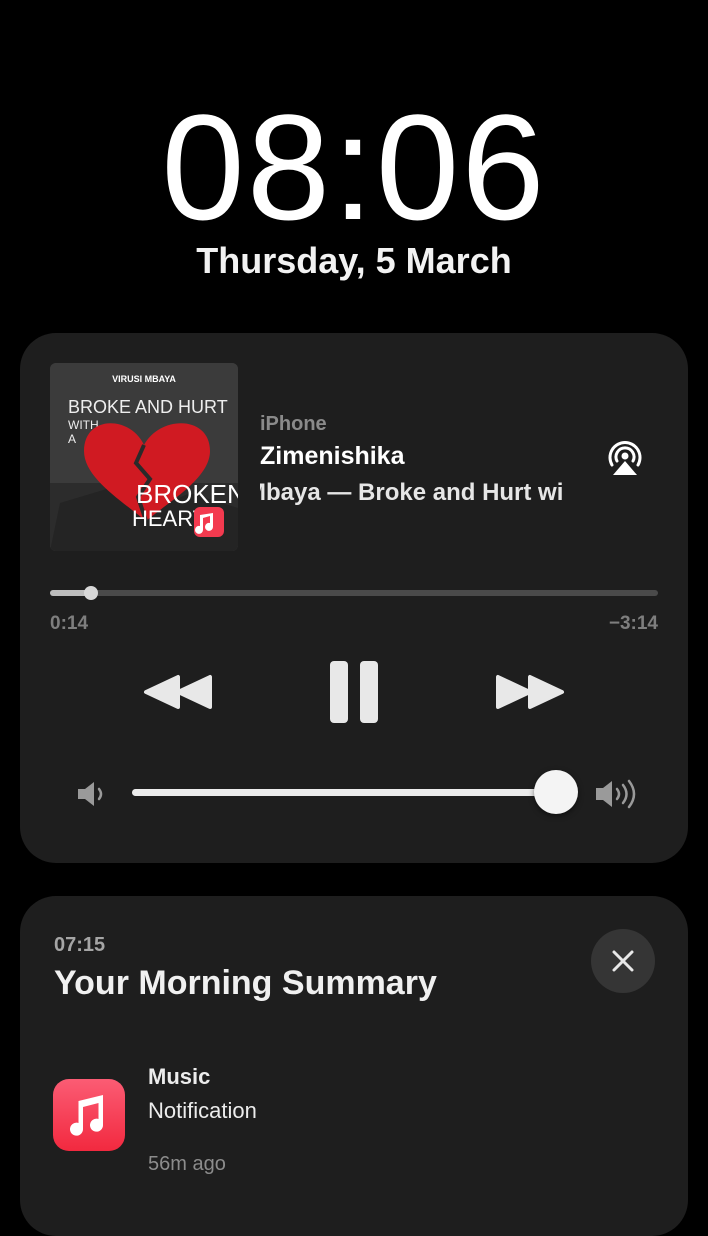 This screenshot has height=1236, width=708. I want to click on pause-icon, so click(354, 694).